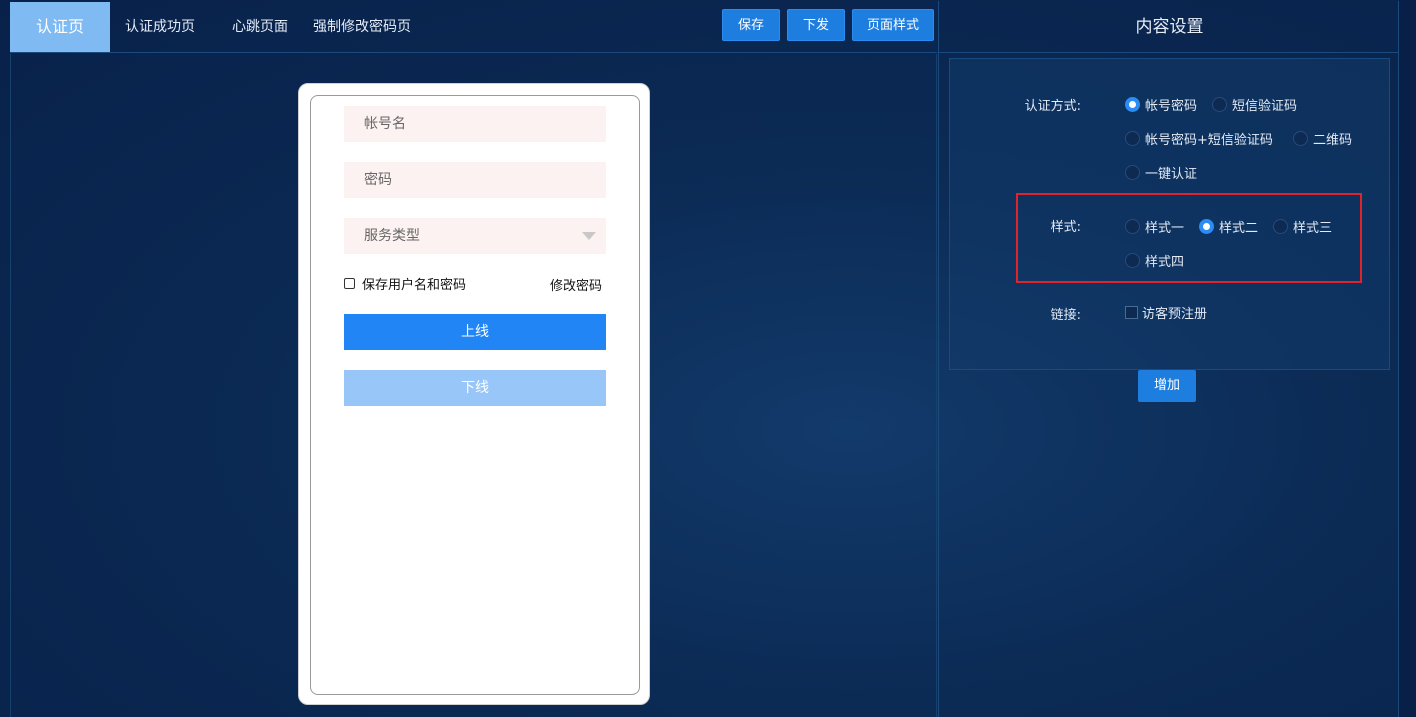 The image size is (1416, 717). Describe the element at coordinates (576, 284) in the screenshot. I see `modify-password-link: 修改密码` at that location.